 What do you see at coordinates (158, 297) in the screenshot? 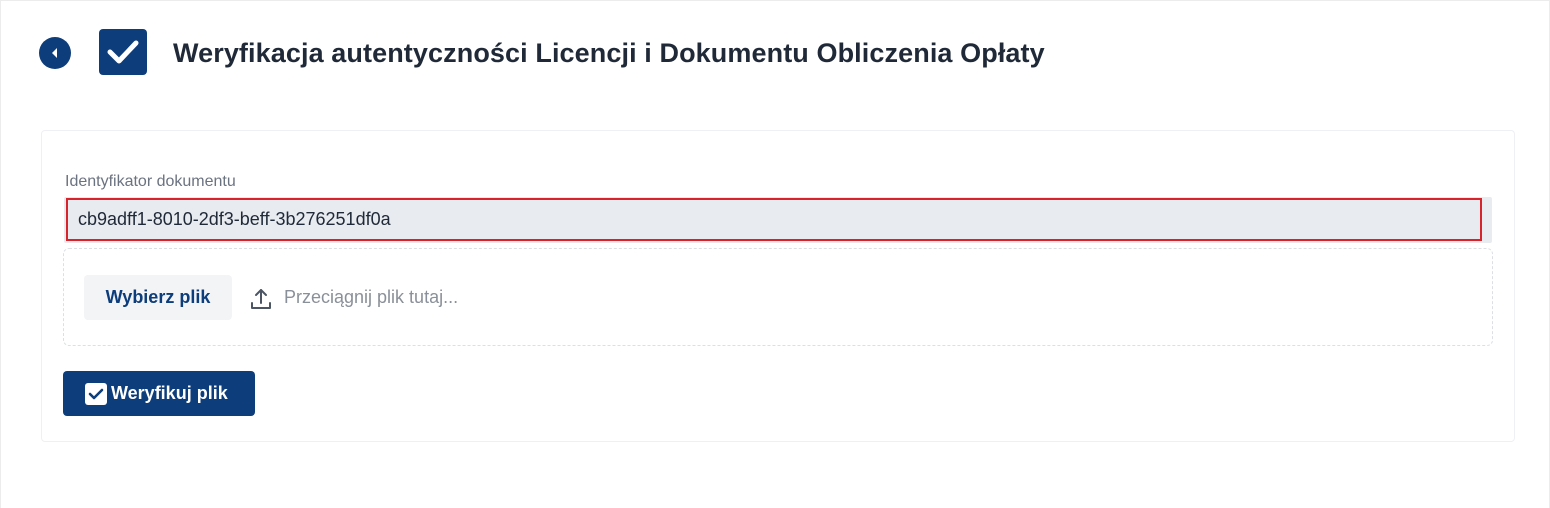
I see `choose-file-button: Wybierz plik` at bounding box center [158, 297].